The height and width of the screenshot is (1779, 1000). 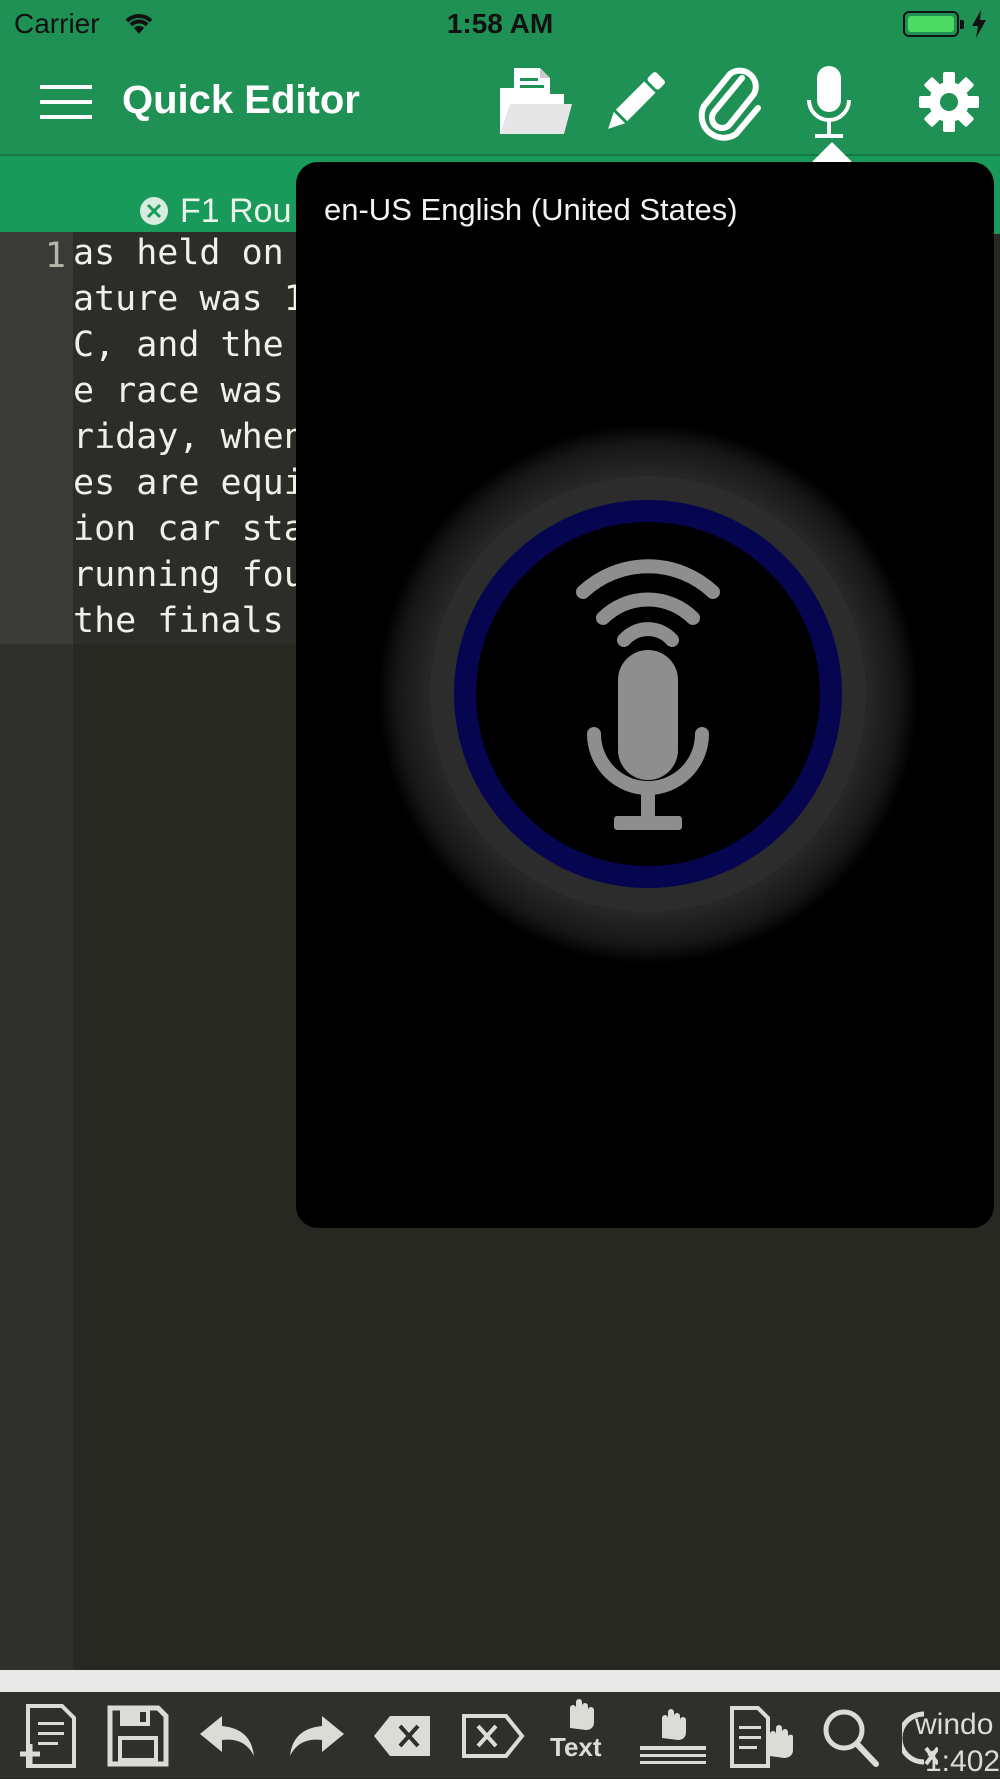 What do you see at coordinates (576, 1747) in the screenshot?
I see `select-text-label: Text` at bounding box center [576, 1747].